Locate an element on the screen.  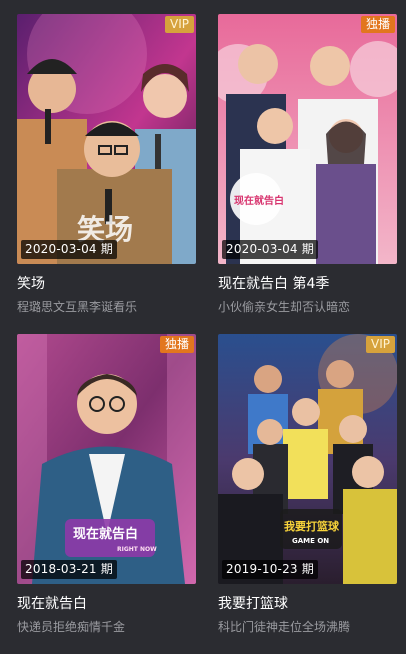
show-subtitle: 科比门徒神走位全场沸腾 is located at coordinates (284, 627).